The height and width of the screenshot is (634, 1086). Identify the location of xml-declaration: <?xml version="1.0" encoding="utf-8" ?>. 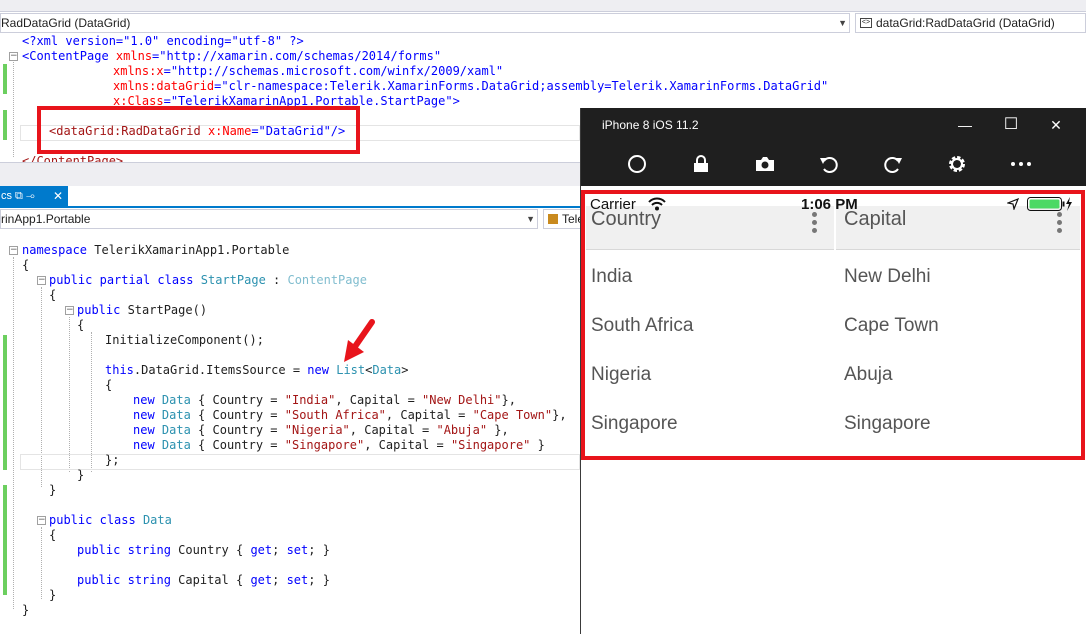
(163, 41).